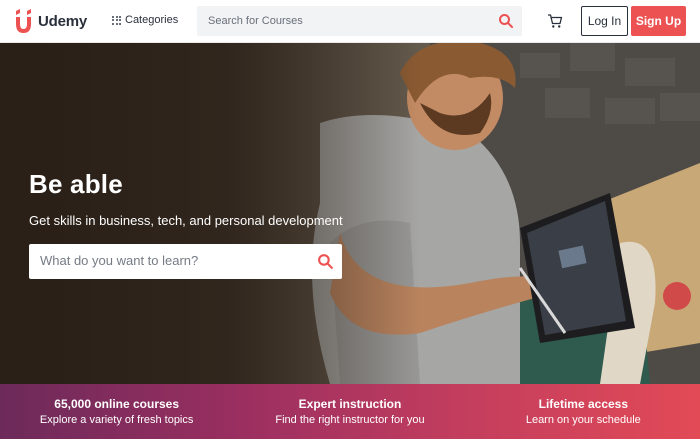 This screenshot has width=700, height=439. What do you see at coordinates (350, 420) in the screenshot?
I see `feature-description: Find the right instructor for you` at bounding box center [350, 420].